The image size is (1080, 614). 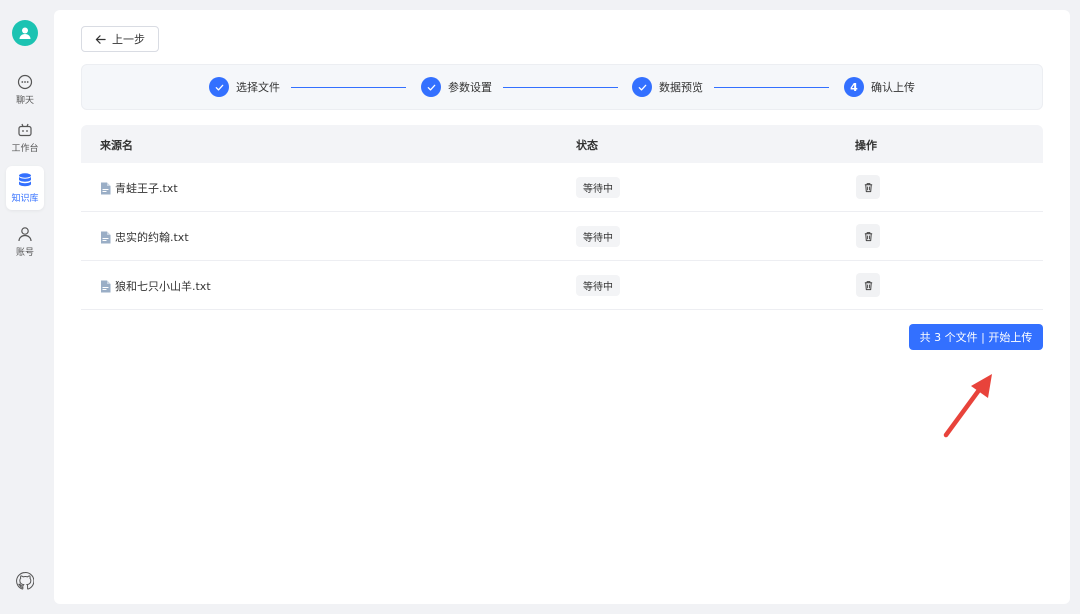 I want to click on step-label: 选择文件, so click(x=258, y=87).